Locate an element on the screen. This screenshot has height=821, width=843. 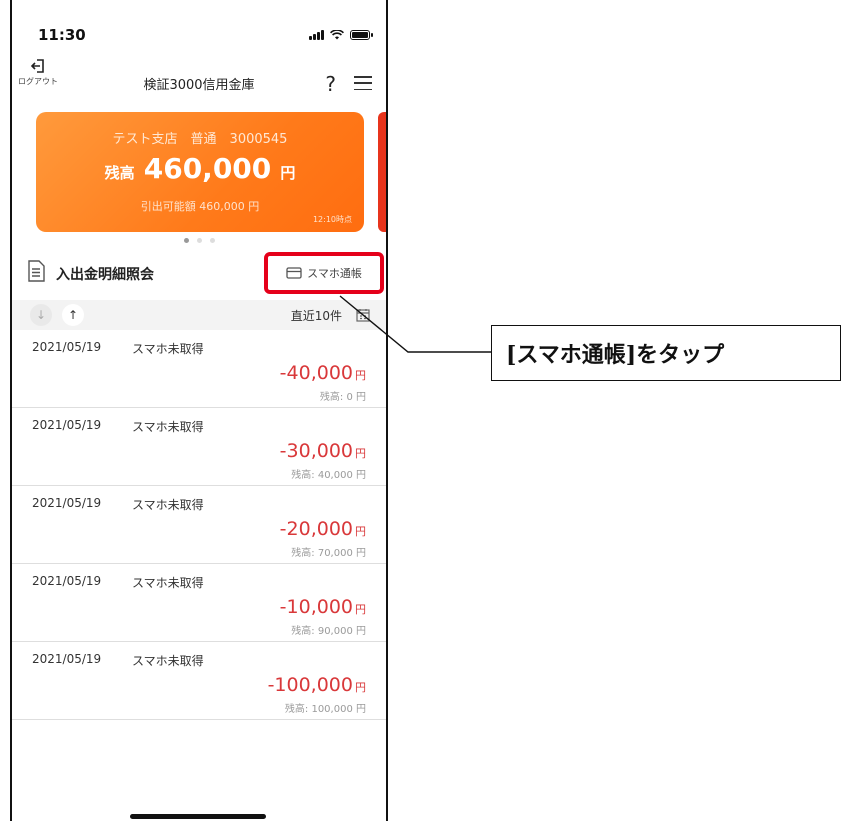
callout-text: [スマホ通帳]をタップ is located at coordinates (615, 355).